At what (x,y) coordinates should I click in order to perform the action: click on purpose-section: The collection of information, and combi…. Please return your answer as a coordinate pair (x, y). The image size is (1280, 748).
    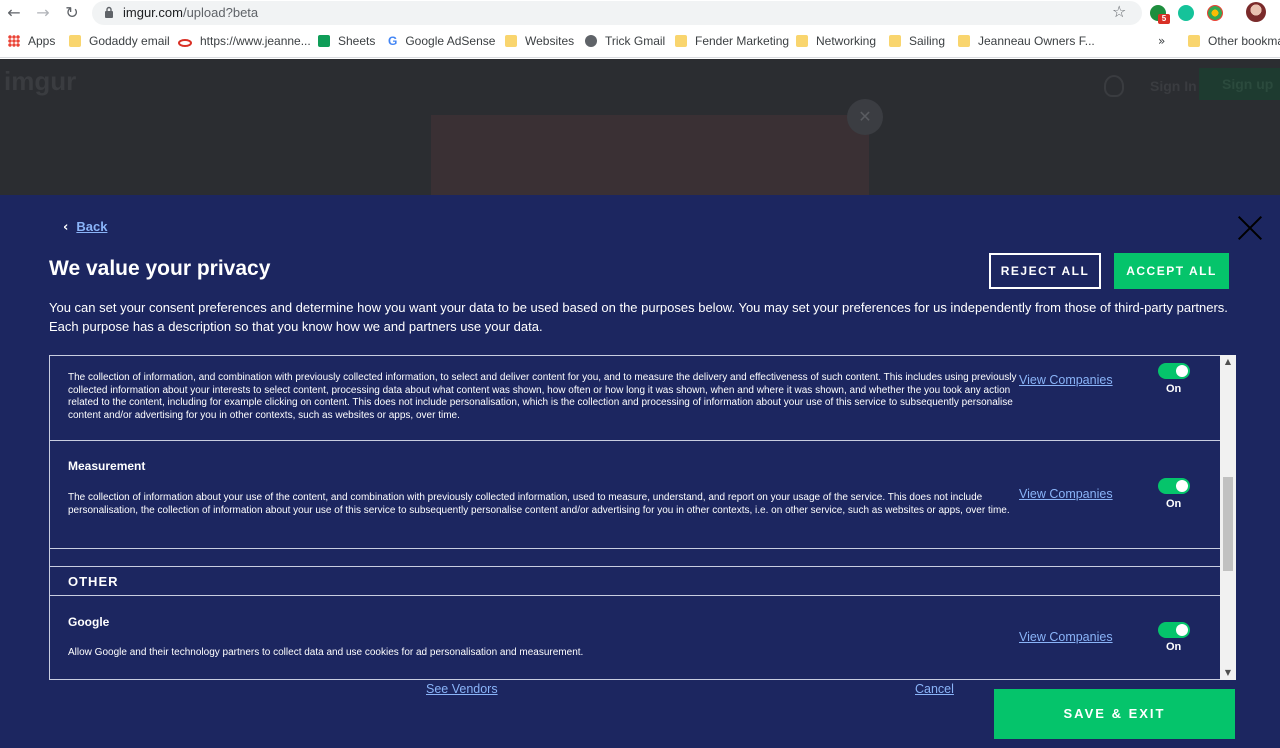
    Looking at the image, I should click on (635, 398).